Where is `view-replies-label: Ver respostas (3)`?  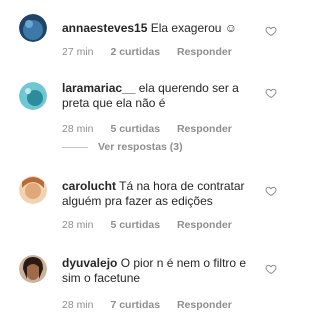
view-replies-label: Ver respostas (3) is located at coordinates (140, 147).